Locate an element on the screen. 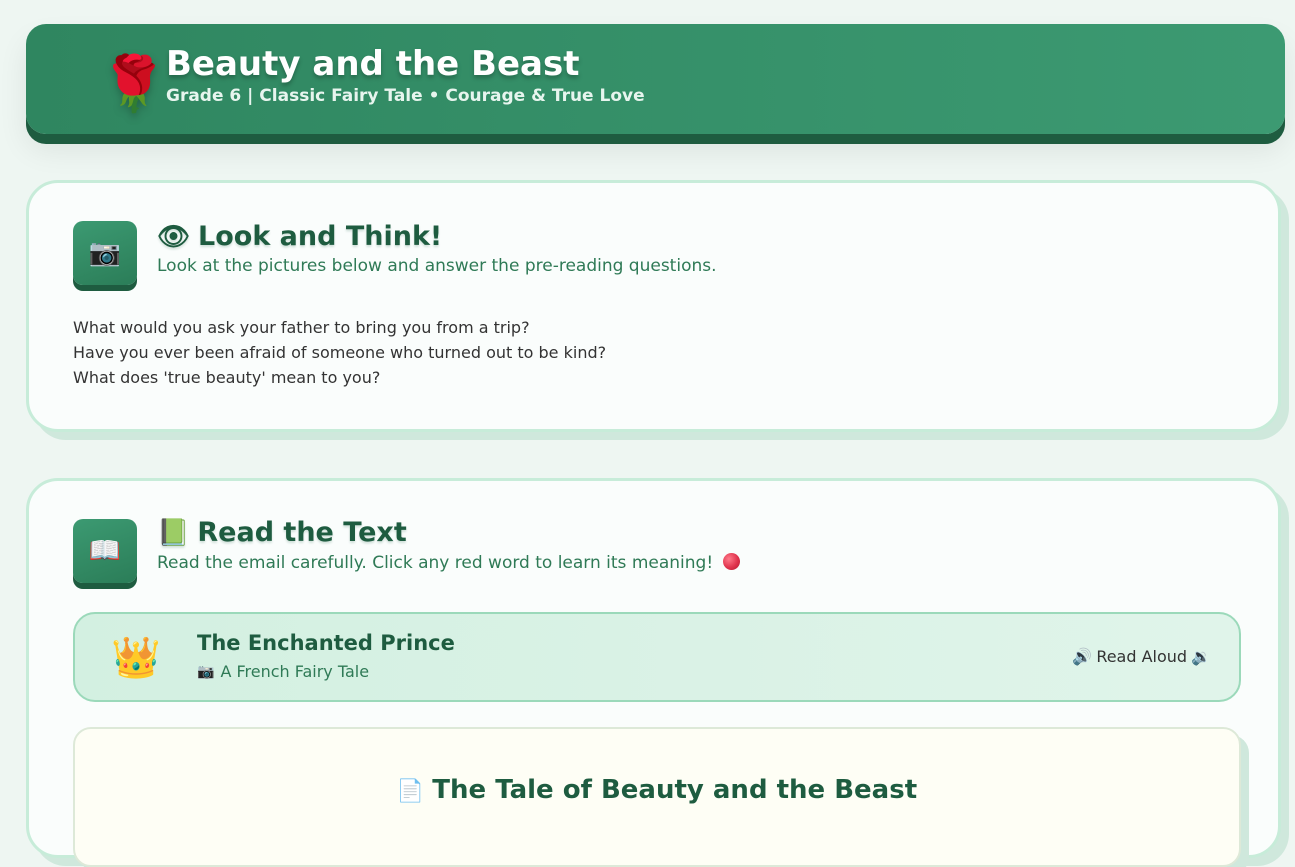 This screenshot has height=867, width=1295. speaker-volume-icon: 🔉 is located at coordinates (1201, 656).